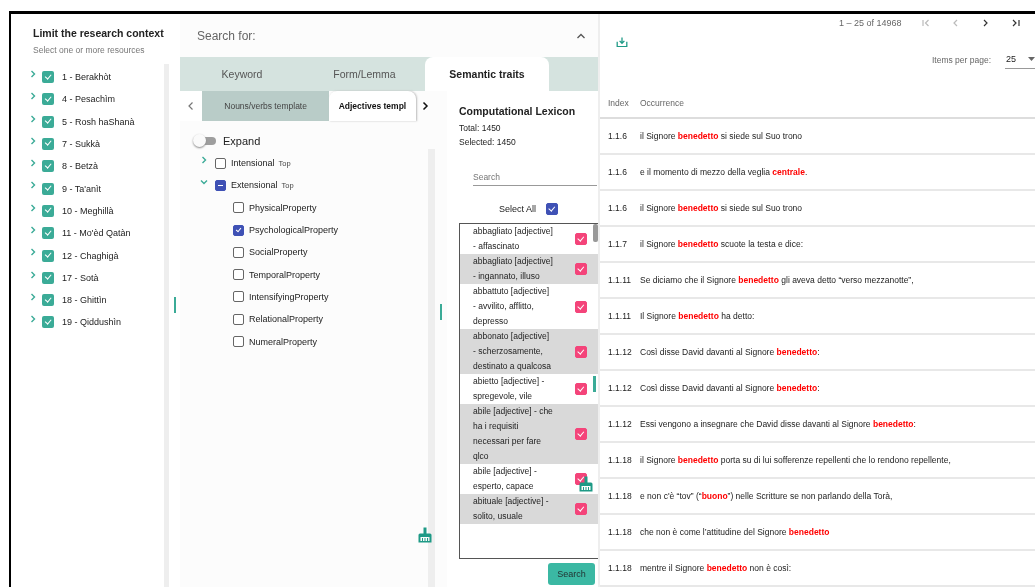 Image resolution: width=1035 pixels, height=587 pixels. What do you see at coordinates (618, 103) in the screenshot?
I see `column-header: Index` at bounding box center [618, 103].